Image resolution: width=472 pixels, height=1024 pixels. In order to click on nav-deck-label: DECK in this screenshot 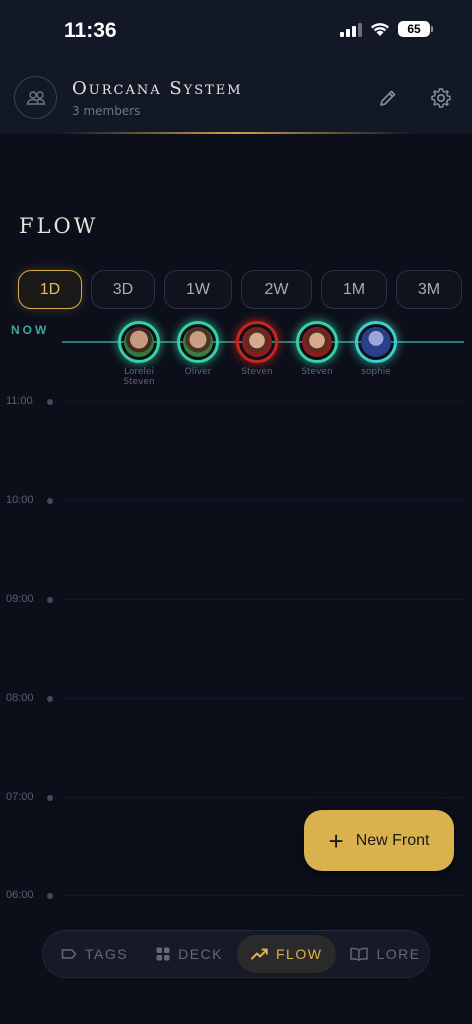, I will do `click(200, 954)`.